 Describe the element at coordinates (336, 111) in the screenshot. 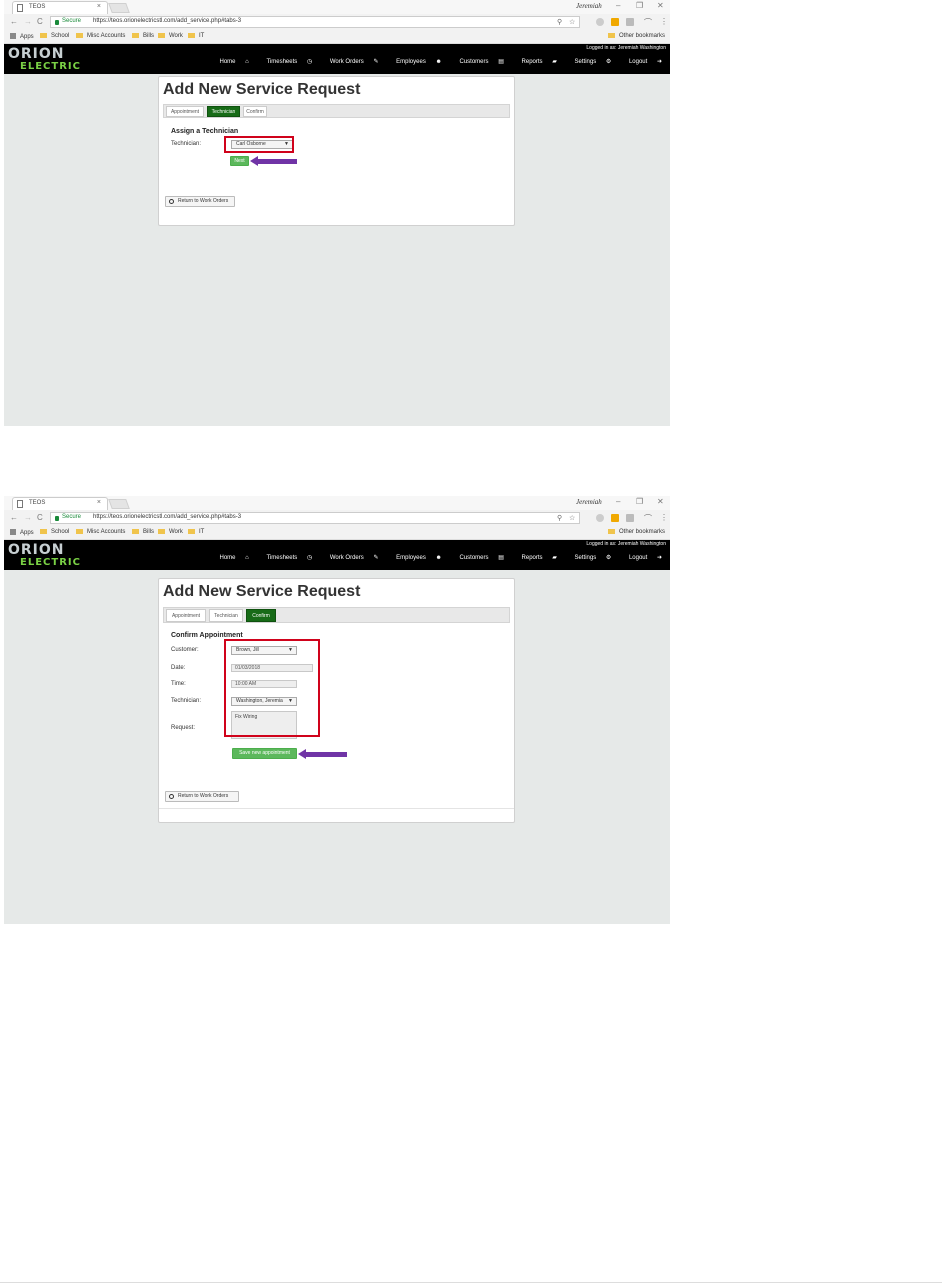

I see `step-tabs: Appointment Technician Confirm` at that location.